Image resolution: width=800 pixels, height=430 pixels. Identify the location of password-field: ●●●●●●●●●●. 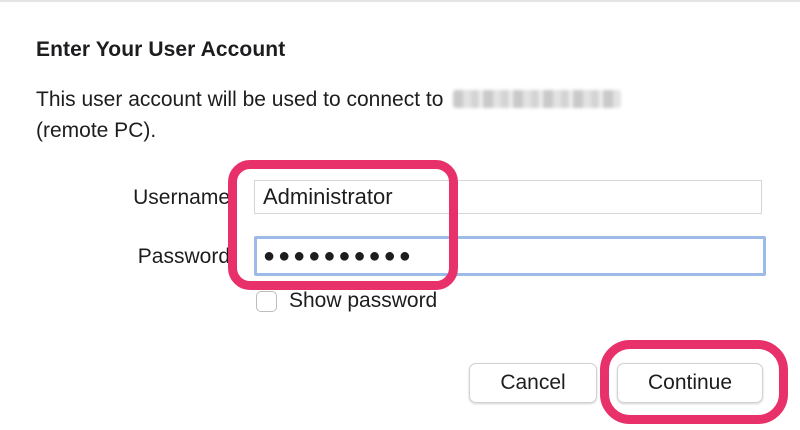
(510, 256).